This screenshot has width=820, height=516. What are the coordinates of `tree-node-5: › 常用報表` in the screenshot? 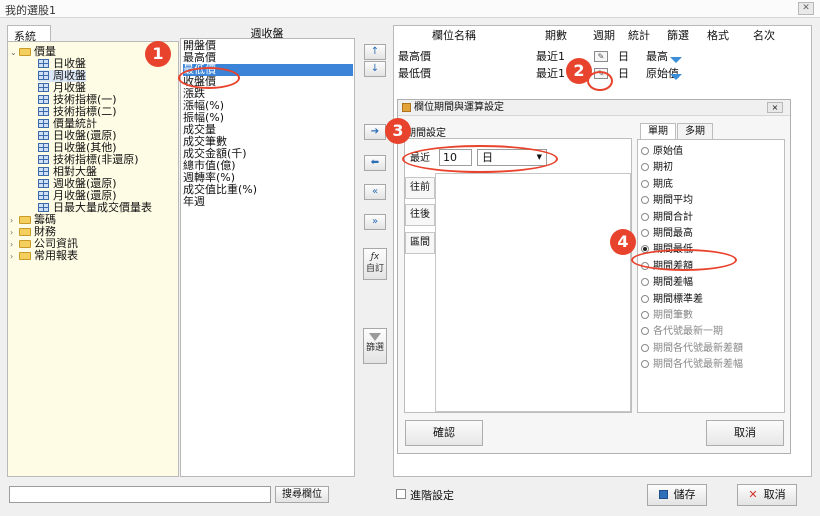 It's located at (44, 256).